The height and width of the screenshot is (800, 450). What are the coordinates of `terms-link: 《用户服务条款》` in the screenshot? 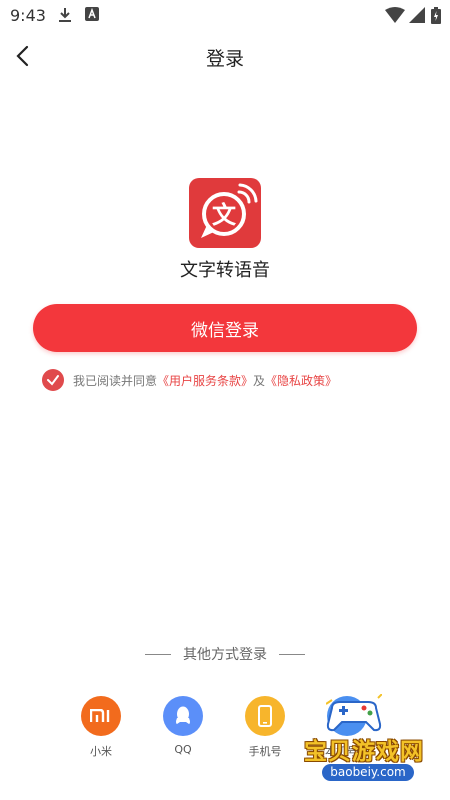 It's located at (205, 380).